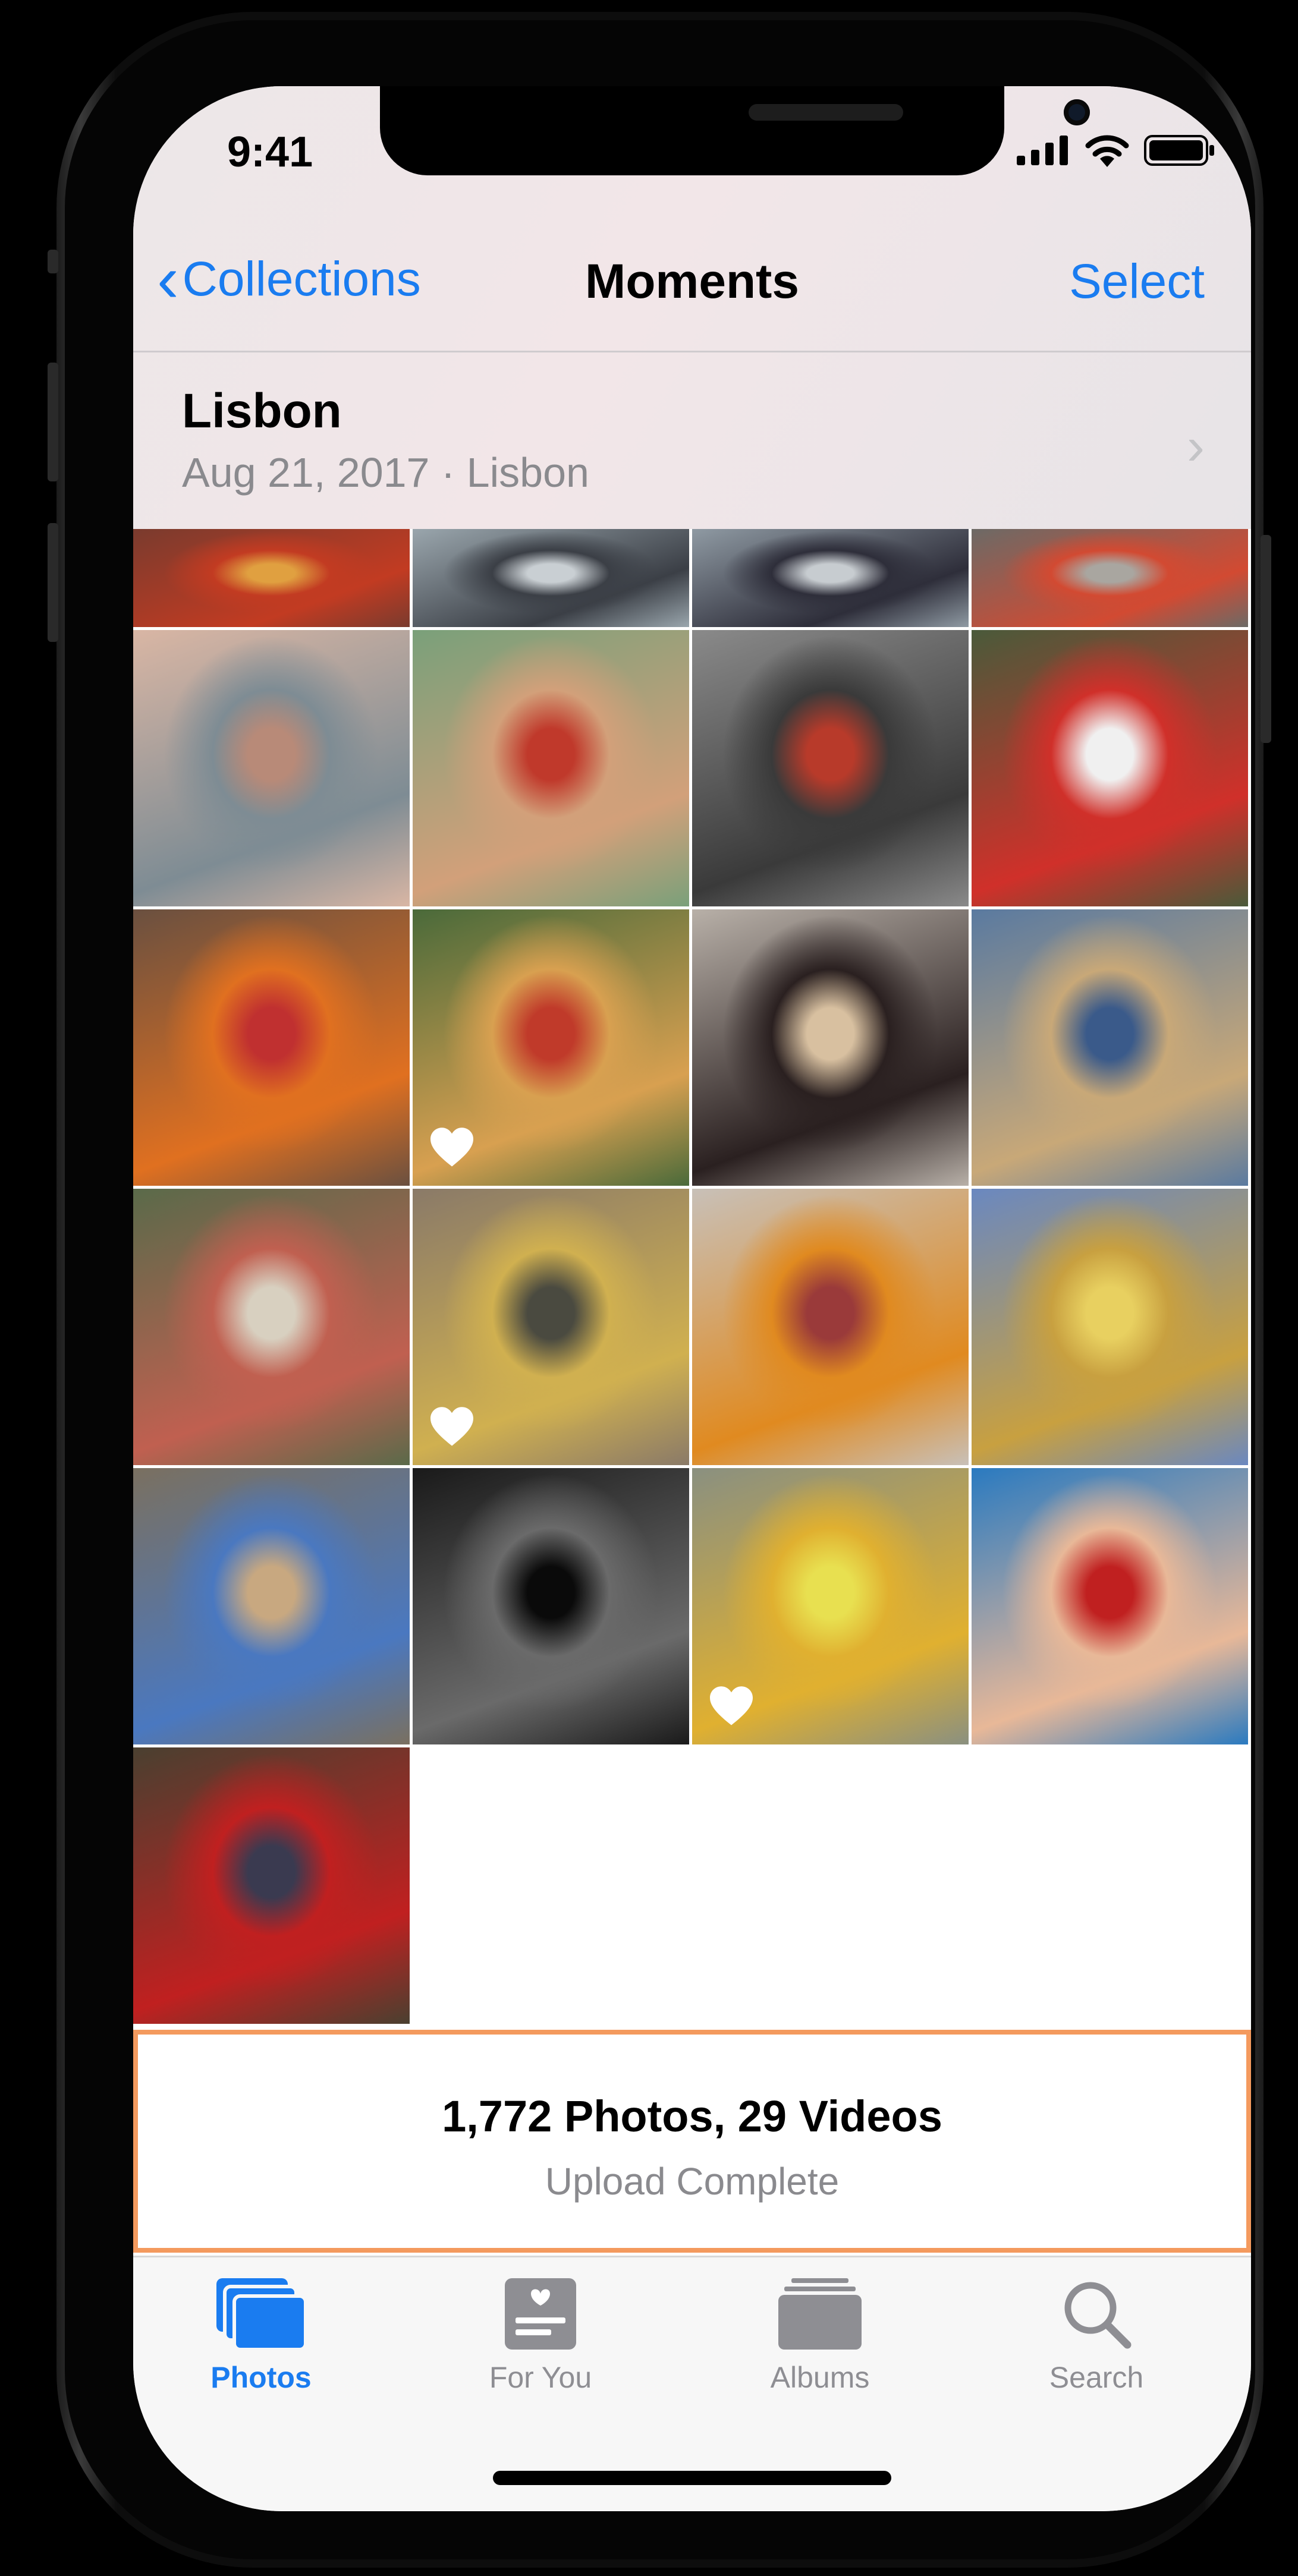 Image resolution: width=1298 pixels, height=2576 pixels. What do you see at coordinates (1098, 2315) in the screenshot?
I see `search-icon` at bounding box center [1098, 2315].